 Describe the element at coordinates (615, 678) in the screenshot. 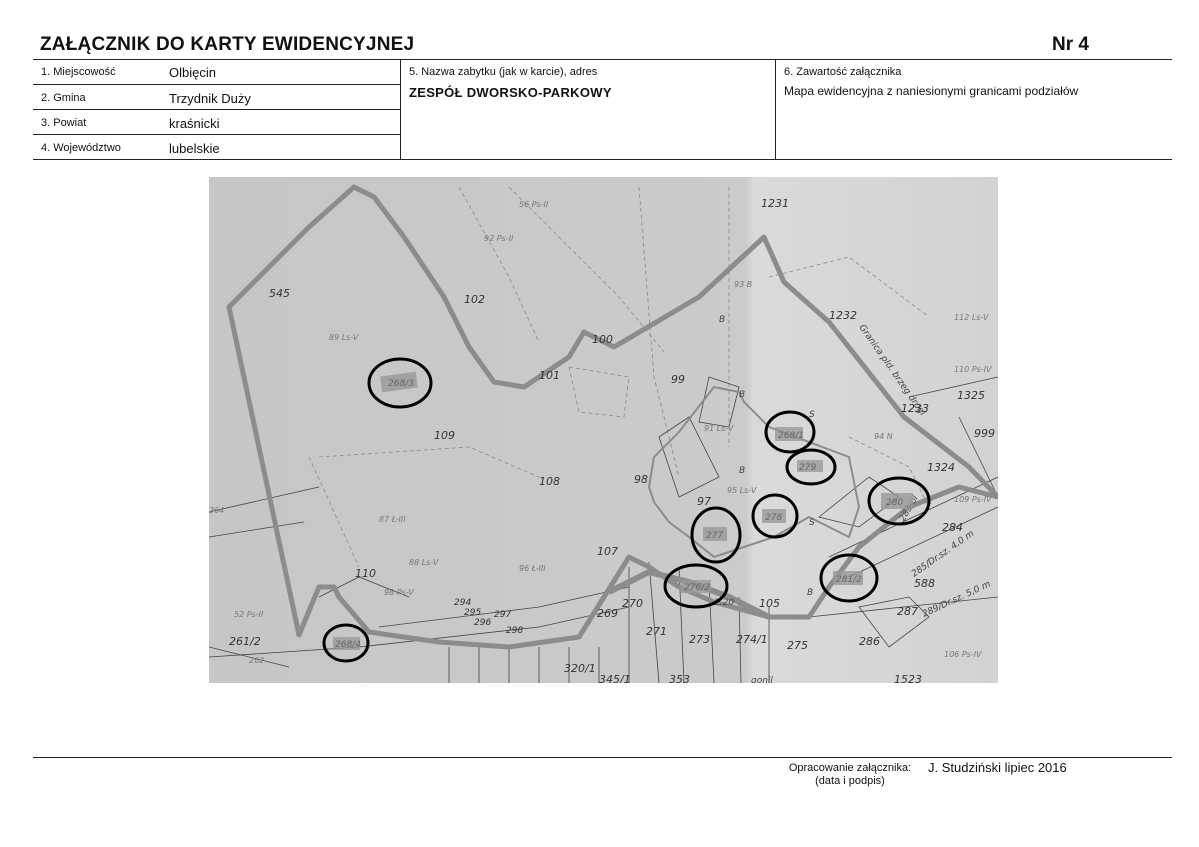

I see `parcel-label: 345/1` at that location.